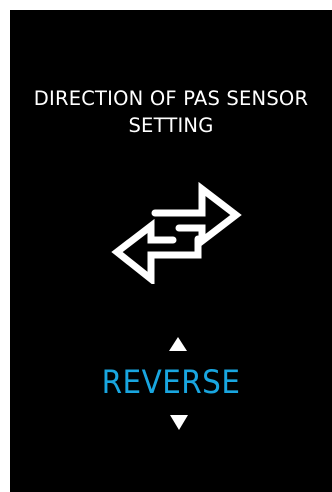  I want to click on page-title: DIRECTION OF PAS SENSOR SETTING, so click(171, 112).